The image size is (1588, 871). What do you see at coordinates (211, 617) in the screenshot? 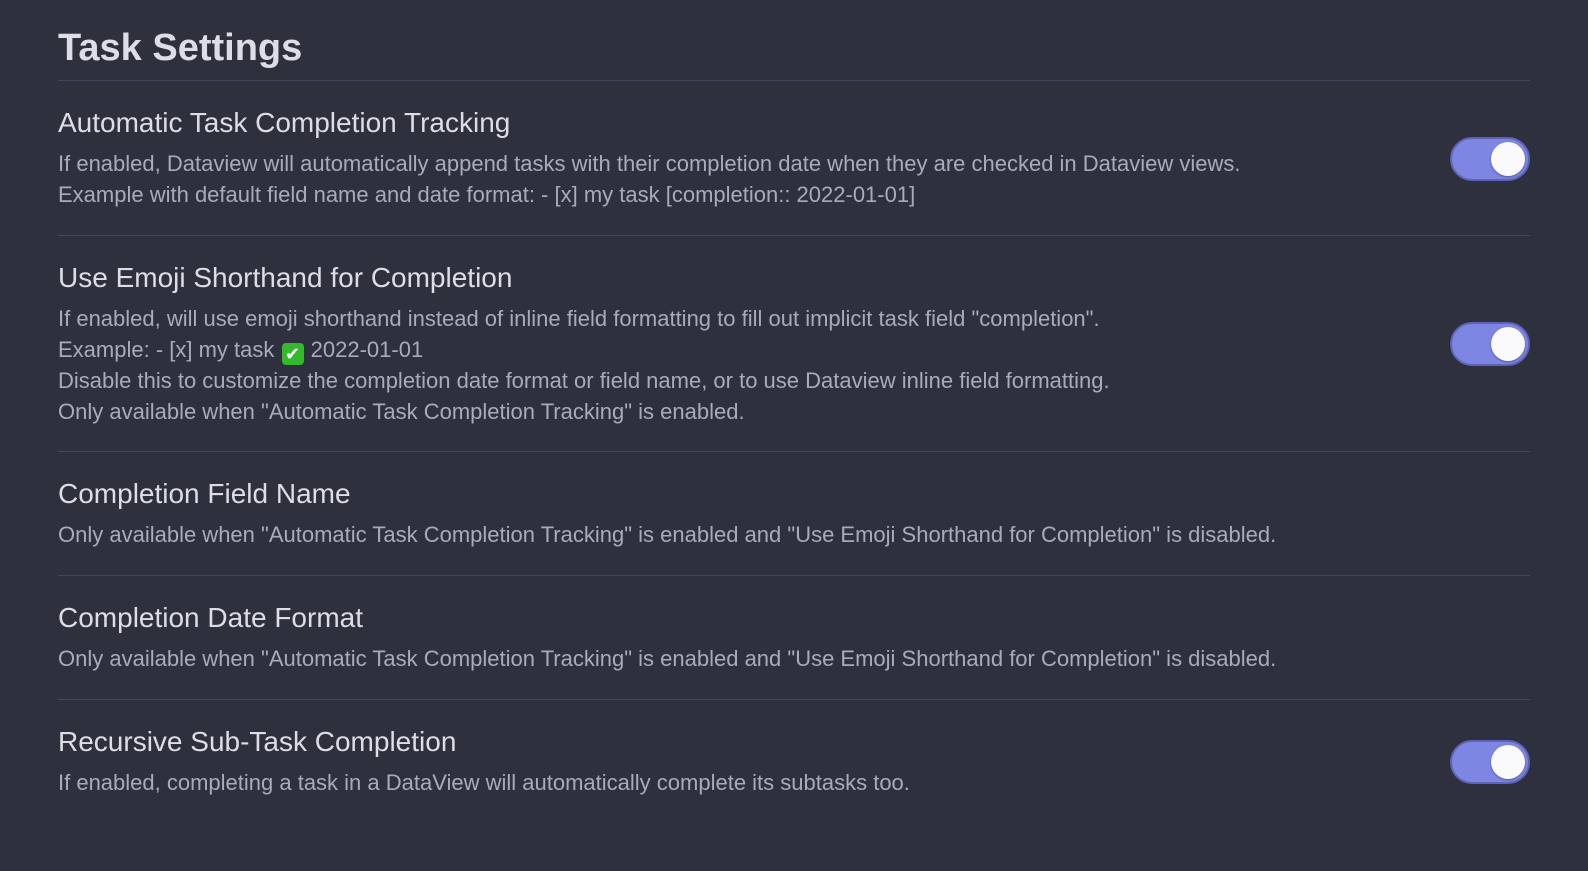
I see `setting-name: Completion Date Format` at bounding box center [211, 617].